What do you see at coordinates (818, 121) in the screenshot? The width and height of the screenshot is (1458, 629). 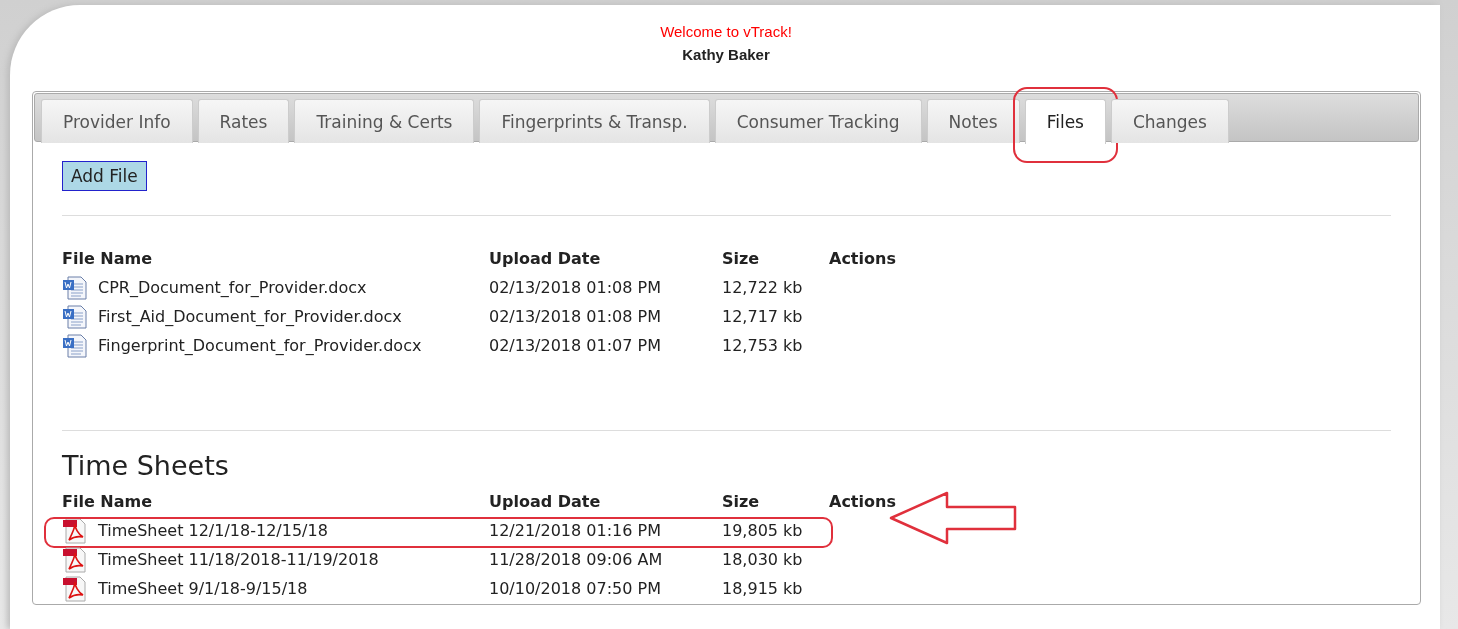 I see `tab: Consumer Tracking` at bounding box center [818, 121].